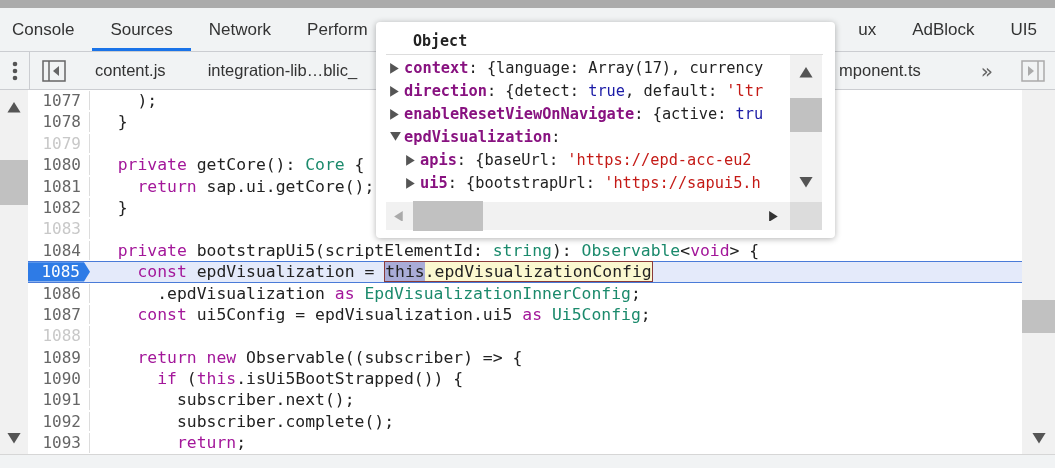  Describe the element at coordinates (59, 400) in the screenshot. I see `line-number: 1091` at that location.